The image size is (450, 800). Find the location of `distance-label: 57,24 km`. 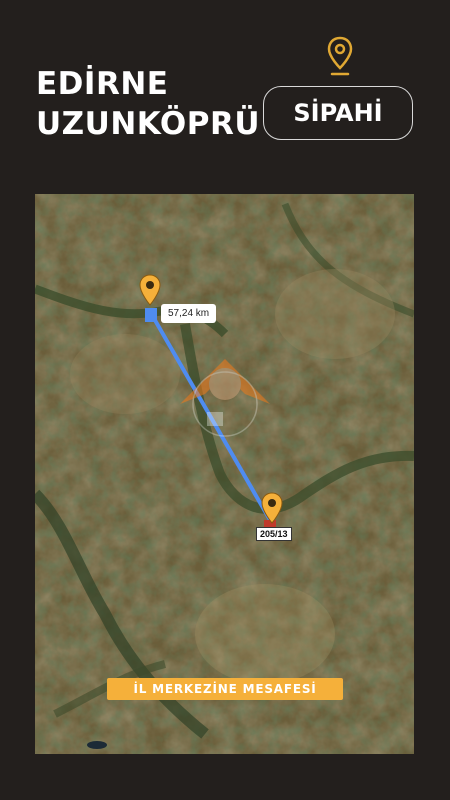

distance-label: 57,24 km is located at coordinates (189, 313).